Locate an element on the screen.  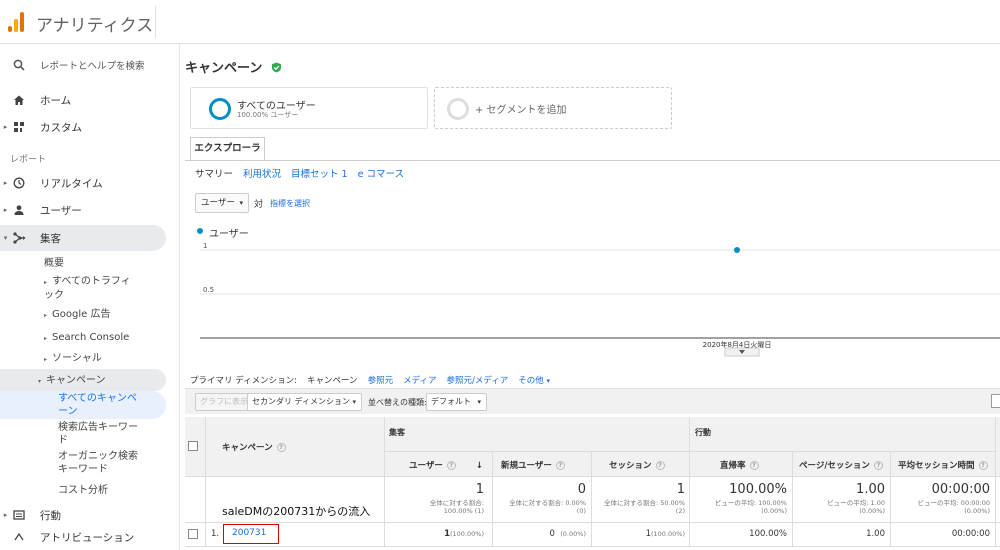
sidebar-sub-organic-keywords: オーガニック検索キーワード is located at coordinates (101, 463).